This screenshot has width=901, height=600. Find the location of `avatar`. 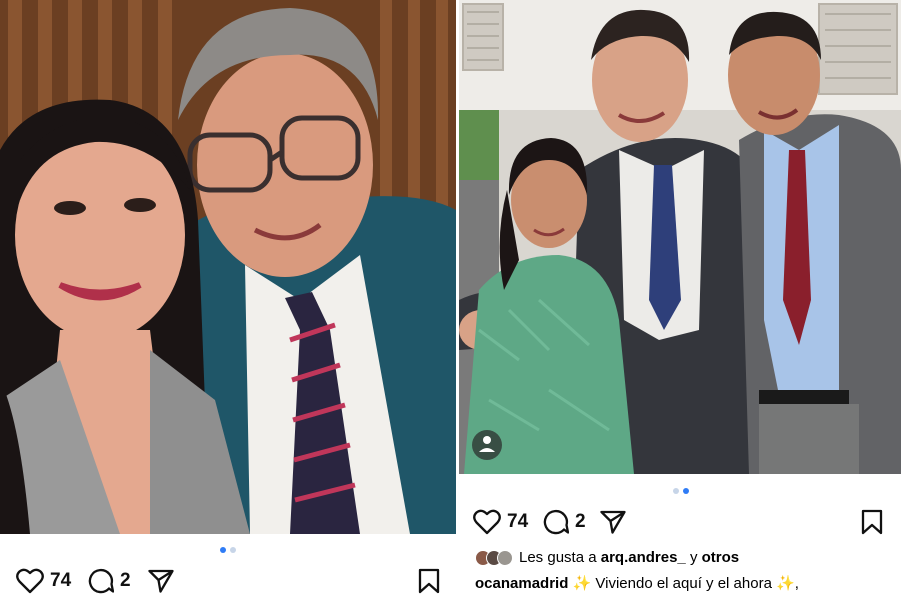

avatar is located at coordinates (505, 557).